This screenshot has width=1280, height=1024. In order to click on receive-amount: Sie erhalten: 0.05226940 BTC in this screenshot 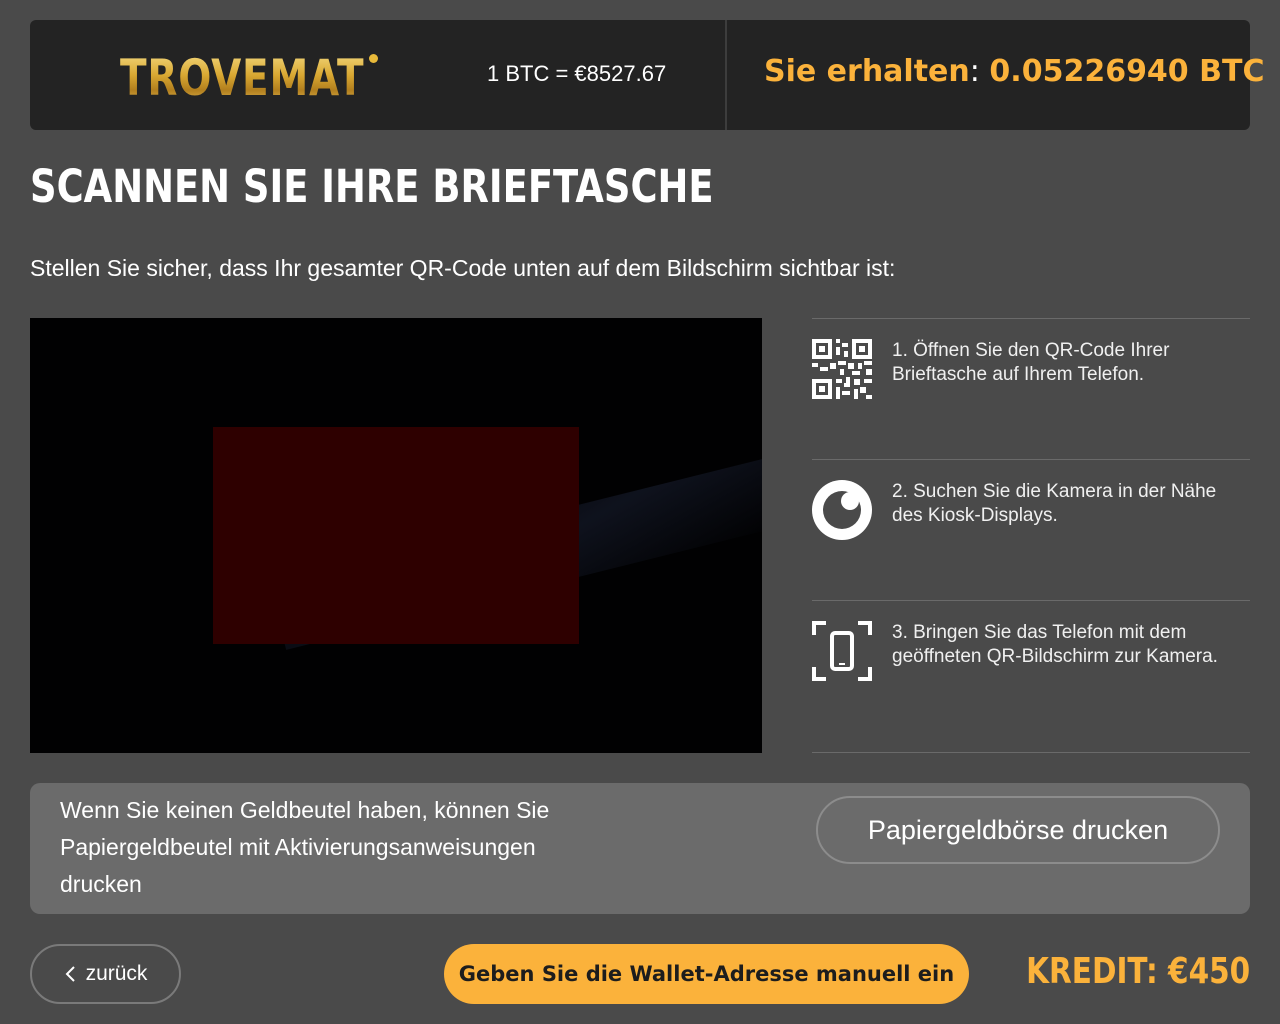, I will do `click(1014, 72)`.